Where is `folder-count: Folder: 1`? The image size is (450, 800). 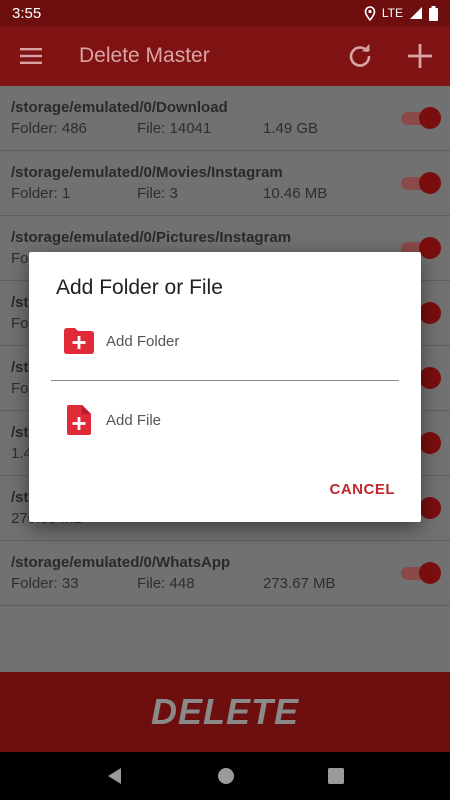 folder-count: Folder: 1 is located at coordinates (41, 193).